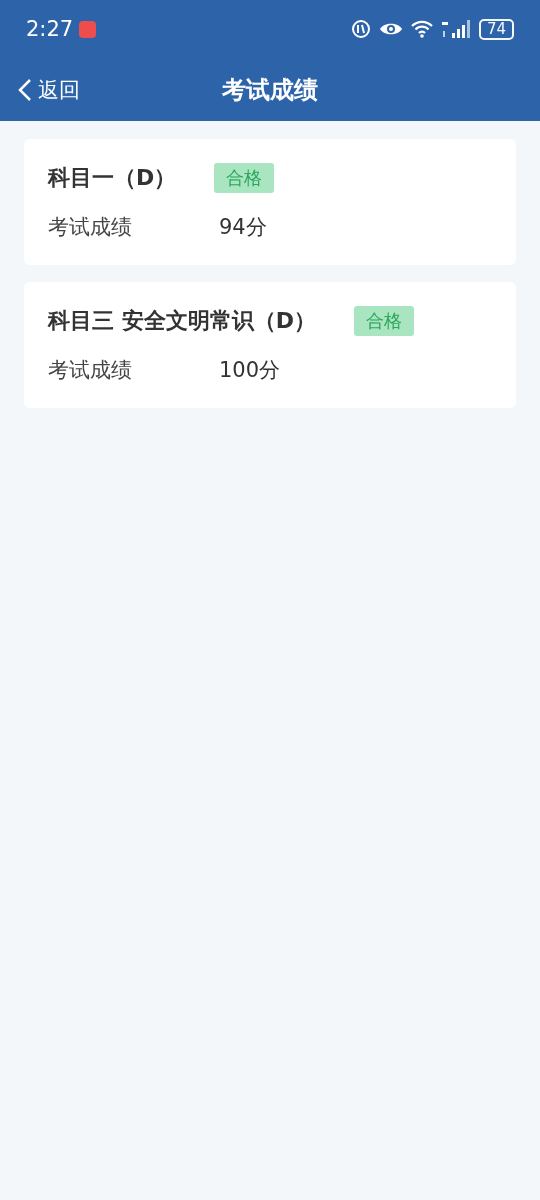 This screenshot has height=1200, width=540. Describe the element at coordinates (250, 370) in the screenshot. I see `score-value: 100分` at that location.